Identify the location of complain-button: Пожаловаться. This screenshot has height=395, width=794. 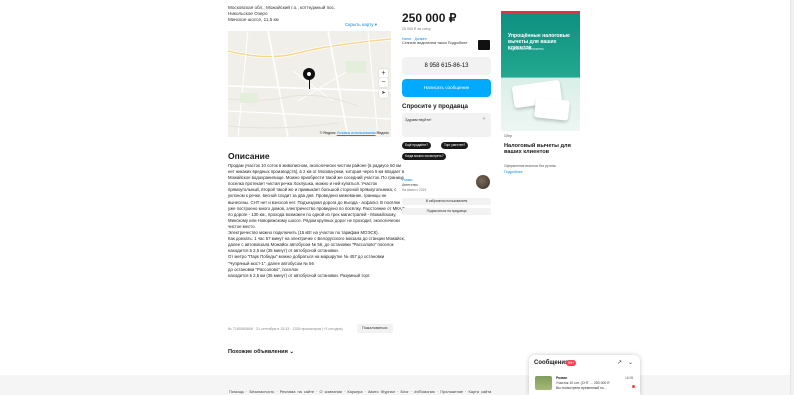
(375, 328).